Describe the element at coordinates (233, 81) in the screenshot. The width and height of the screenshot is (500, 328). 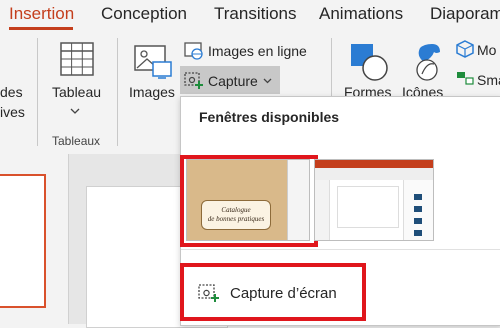
I see `capture-button-label: Capture` at that location.